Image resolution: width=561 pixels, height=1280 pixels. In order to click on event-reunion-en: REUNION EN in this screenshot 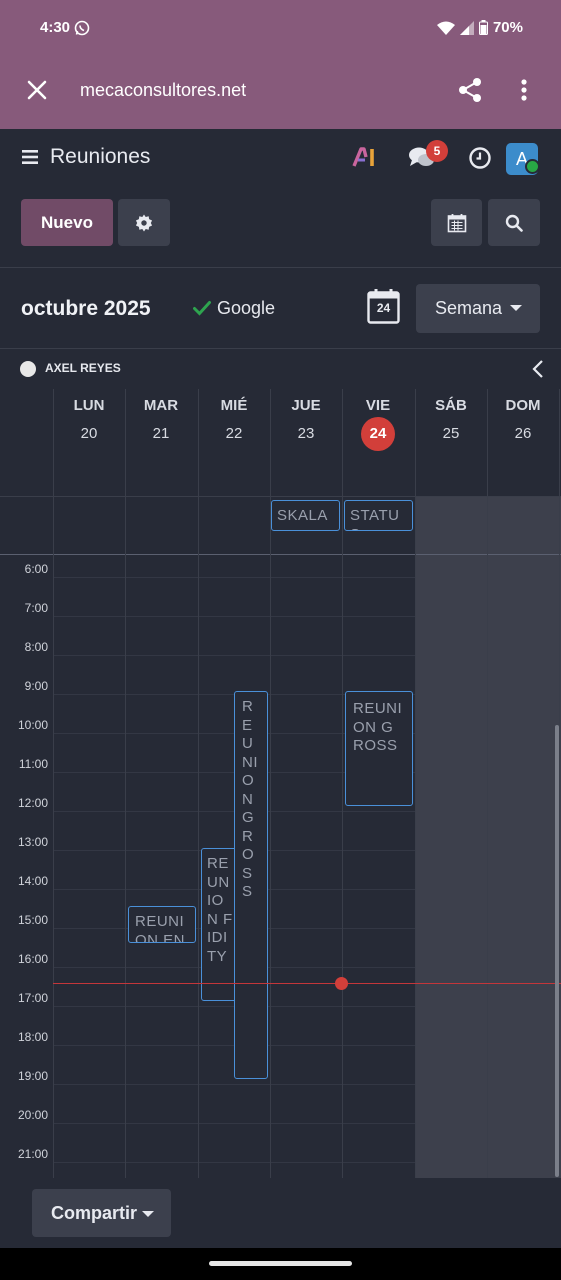, I will do `click(162, 924)`.